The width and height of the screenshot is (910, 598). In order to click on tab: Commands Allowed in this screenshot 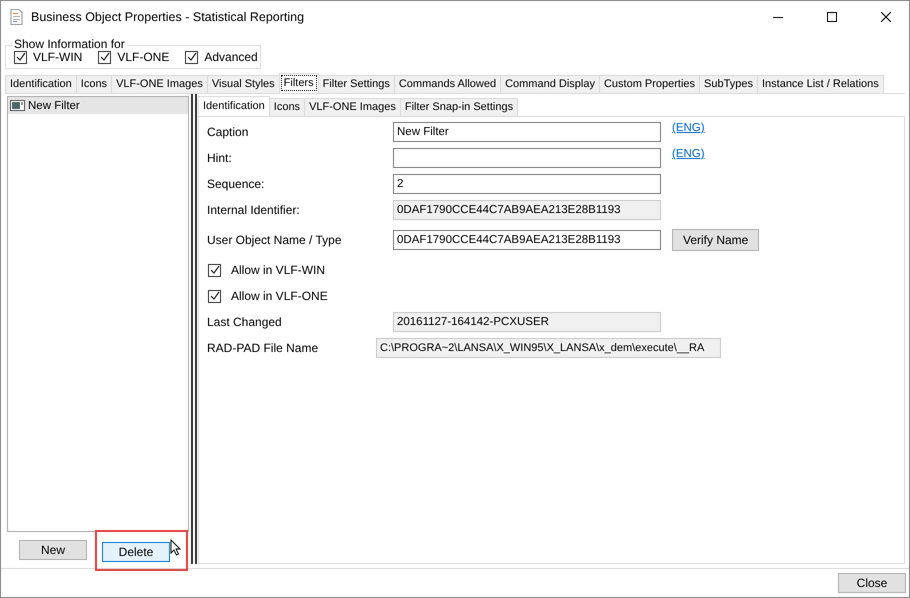, I will do `click(448, 84)`.